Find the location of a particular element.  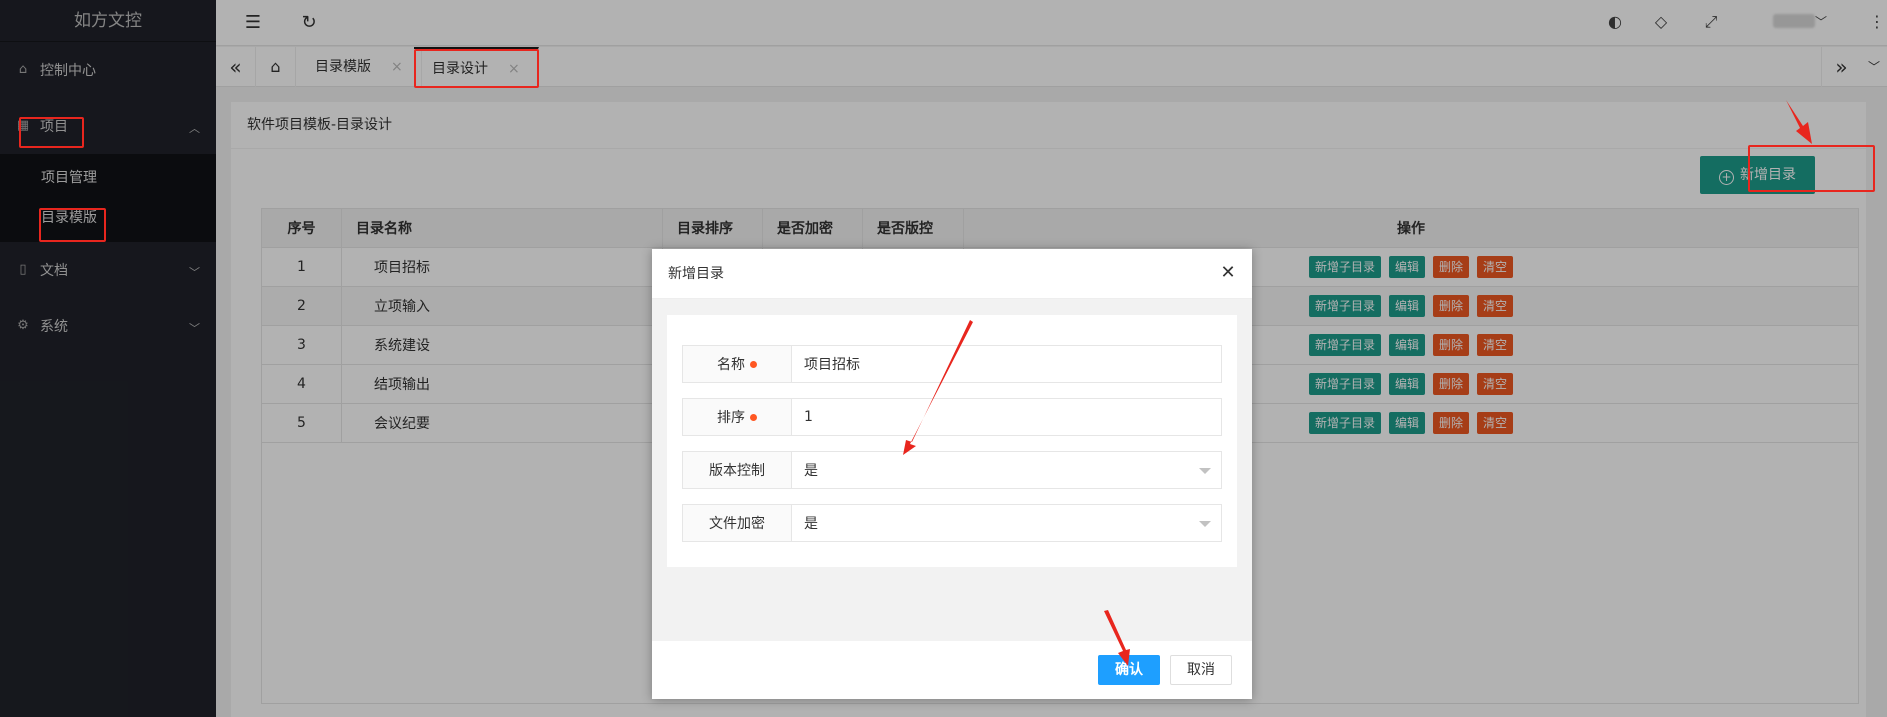

cancel-button: 取消 is located at coordinates (1201, 670).